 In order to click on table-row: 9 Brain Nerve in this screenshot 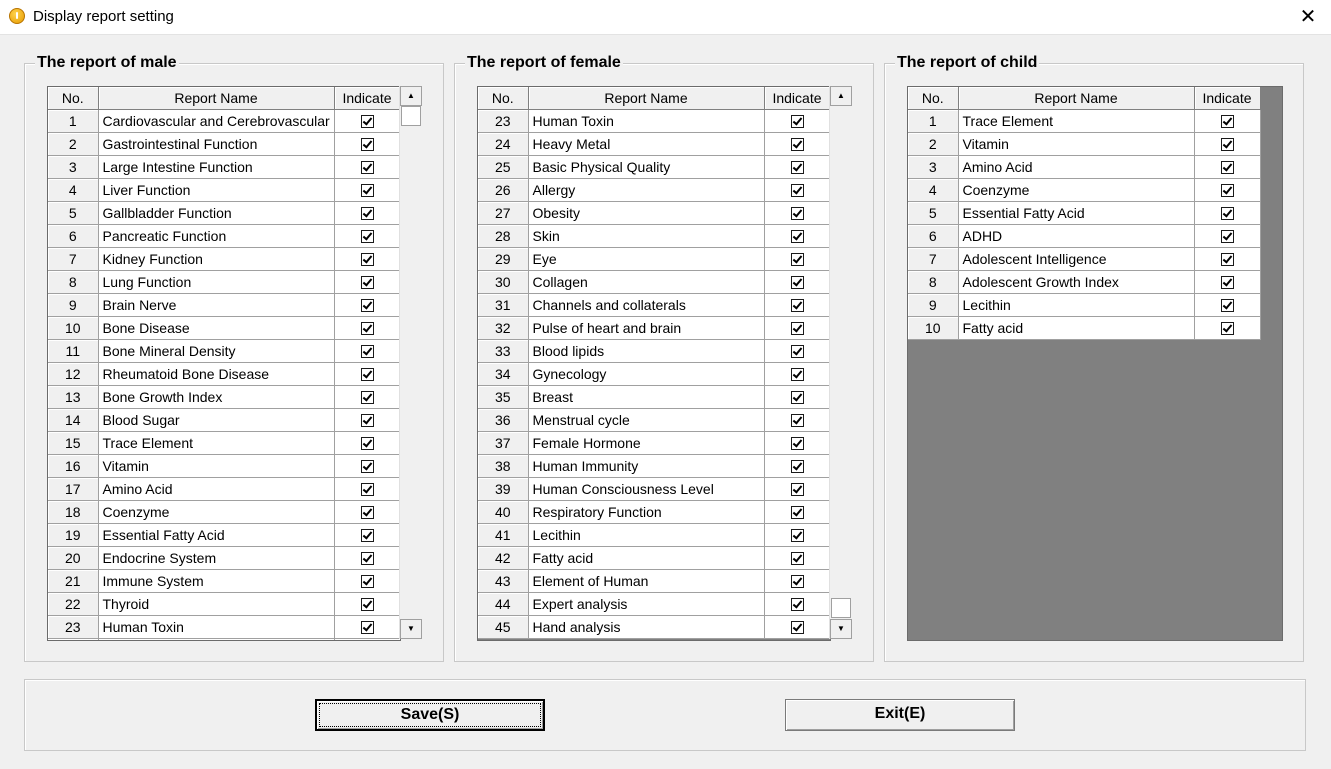, I will do `click(224, 305)`.